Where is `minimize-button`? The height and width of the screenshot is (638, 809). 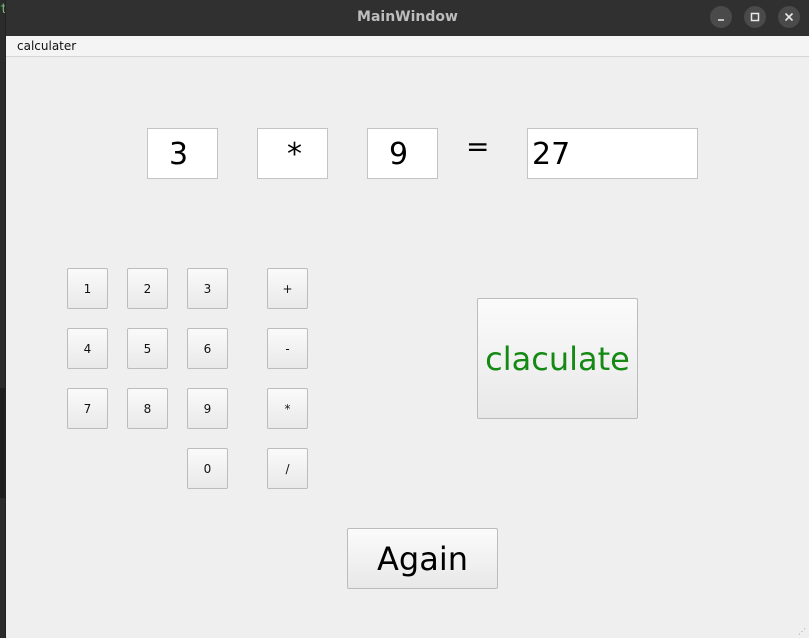
minimize-button is located at coordinates (721, 17).